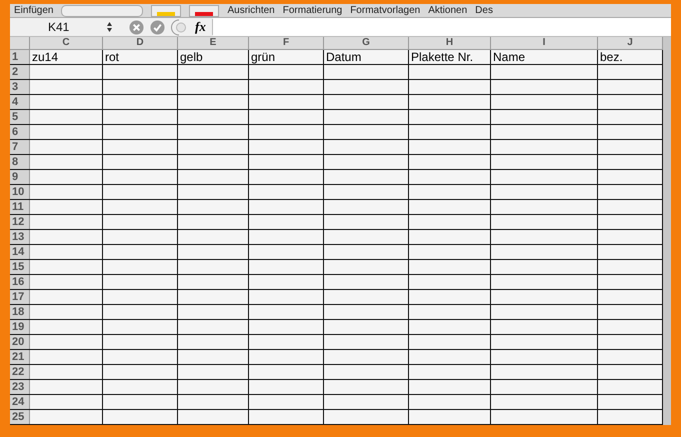 The width and height of the screenshot is (681, 437). Describe the element at coordinates (204, 10) in the screenshot. I see `font-swatch-button` at that location.